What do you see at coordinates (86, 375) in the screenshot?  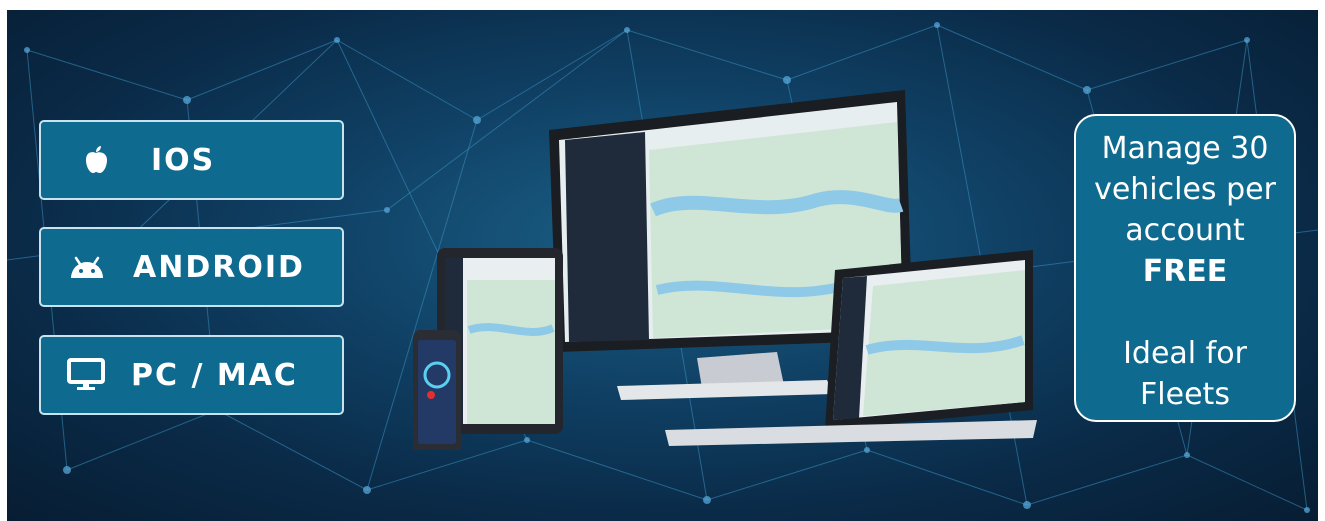 I see `monitor-icon` at bounding box center [86, 375].